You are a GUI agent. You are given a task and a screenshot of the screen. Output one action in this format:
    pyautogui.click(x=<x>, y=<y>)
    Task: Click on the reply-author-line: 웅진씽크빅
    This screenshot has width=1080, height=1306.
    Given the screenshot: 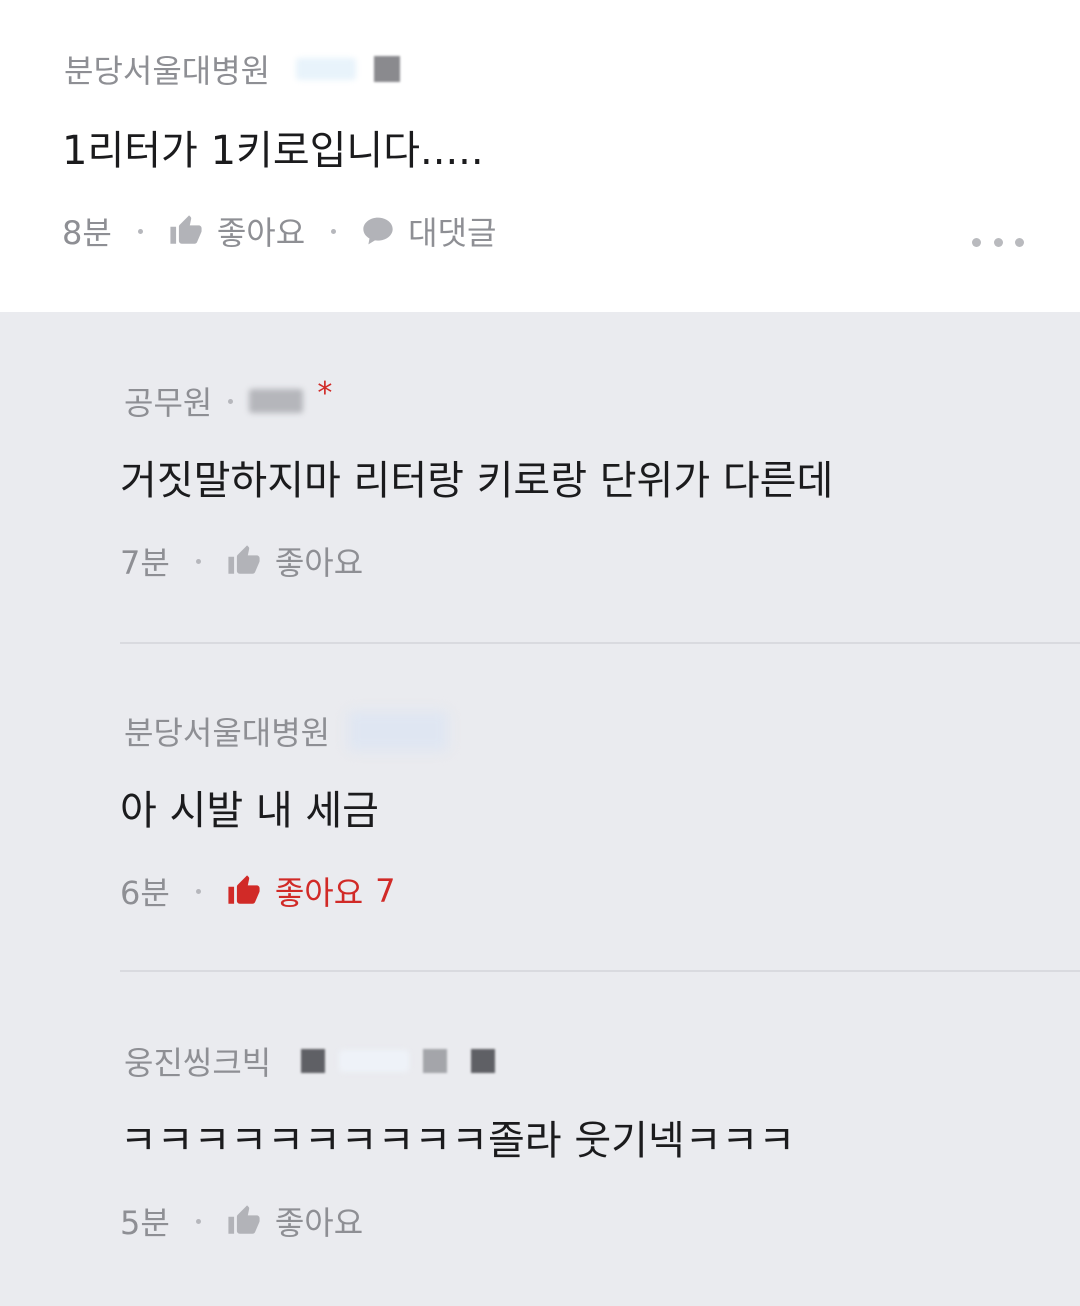 What is the action you would take?
    pyautogui.click(x=310, y=1061)
    